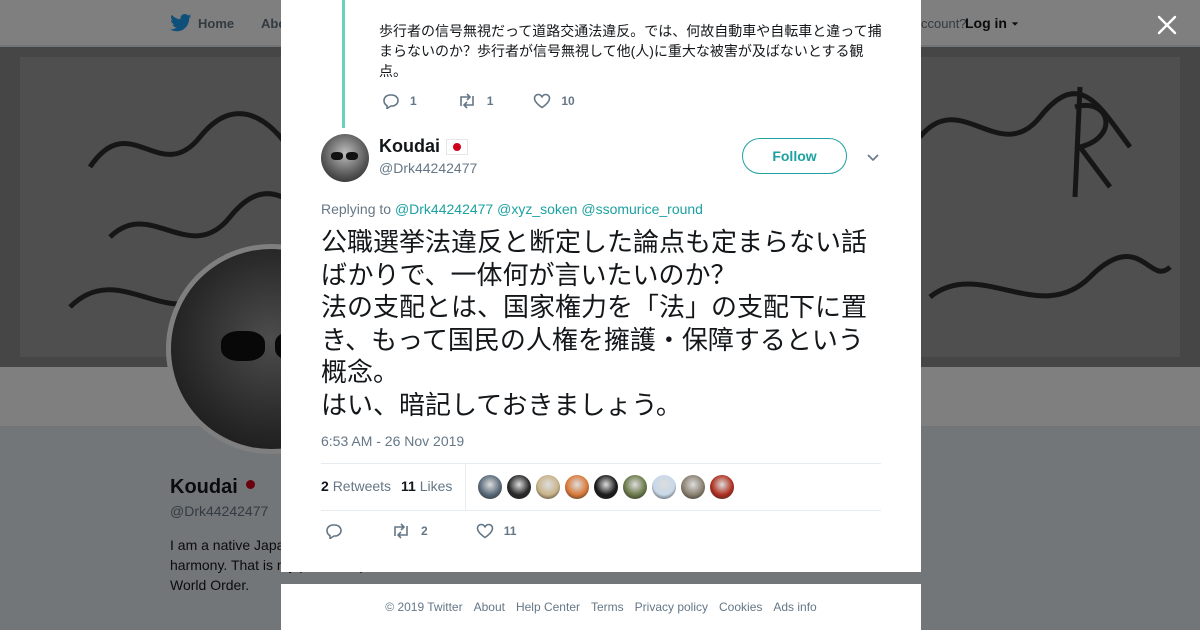 The image size is (1200, 630). I want to click on follow-button: Follow, so click(794, 156).